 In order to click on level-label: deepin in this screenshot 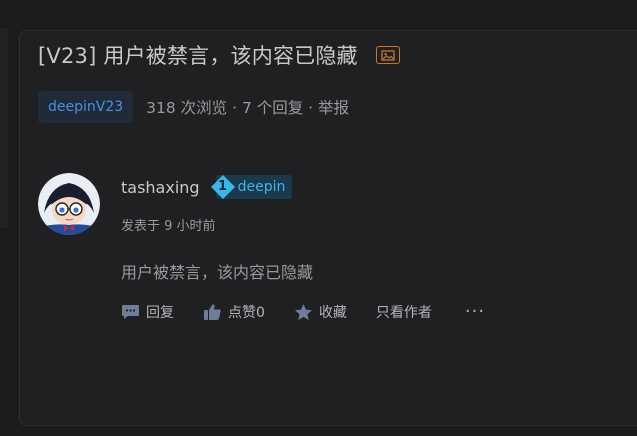, I will do `click(261, 187)`.